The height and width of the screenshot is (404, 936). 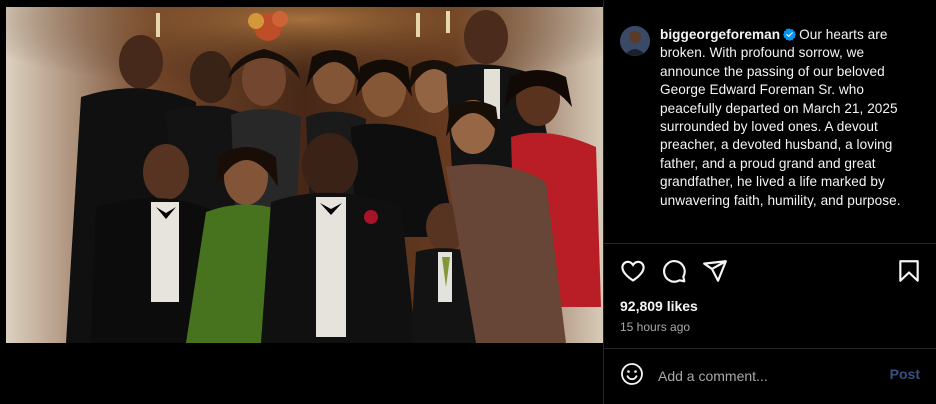 What do you see at coordinates (720, 34) in the screenshot?
I see `username-link: biggeorgeforeman` at bounding box center [720, 34].